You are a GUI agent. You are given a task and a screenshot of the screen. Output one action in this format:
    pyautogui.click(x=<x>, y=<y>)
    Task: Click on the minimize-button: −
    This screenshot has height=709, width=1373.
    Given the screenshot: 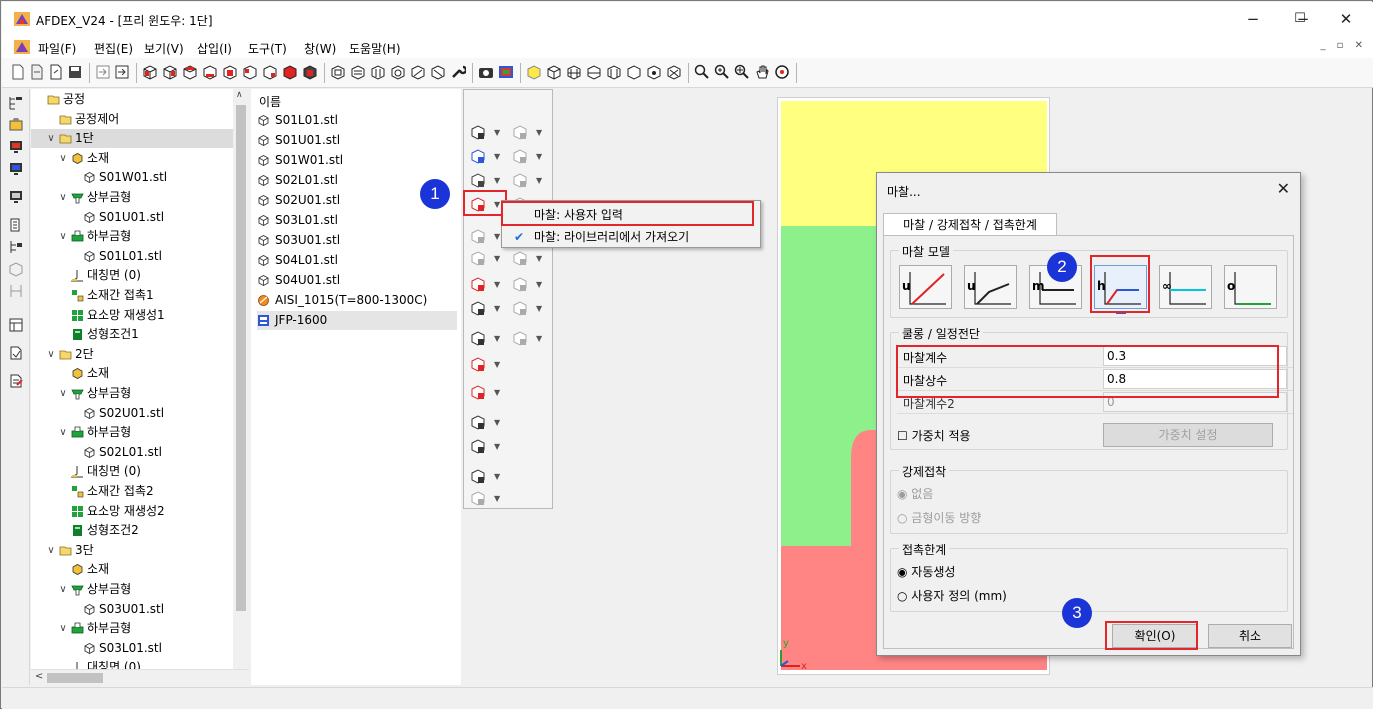 What is the action you would take?
    pyautogui.click(x=1253, y=19)
    